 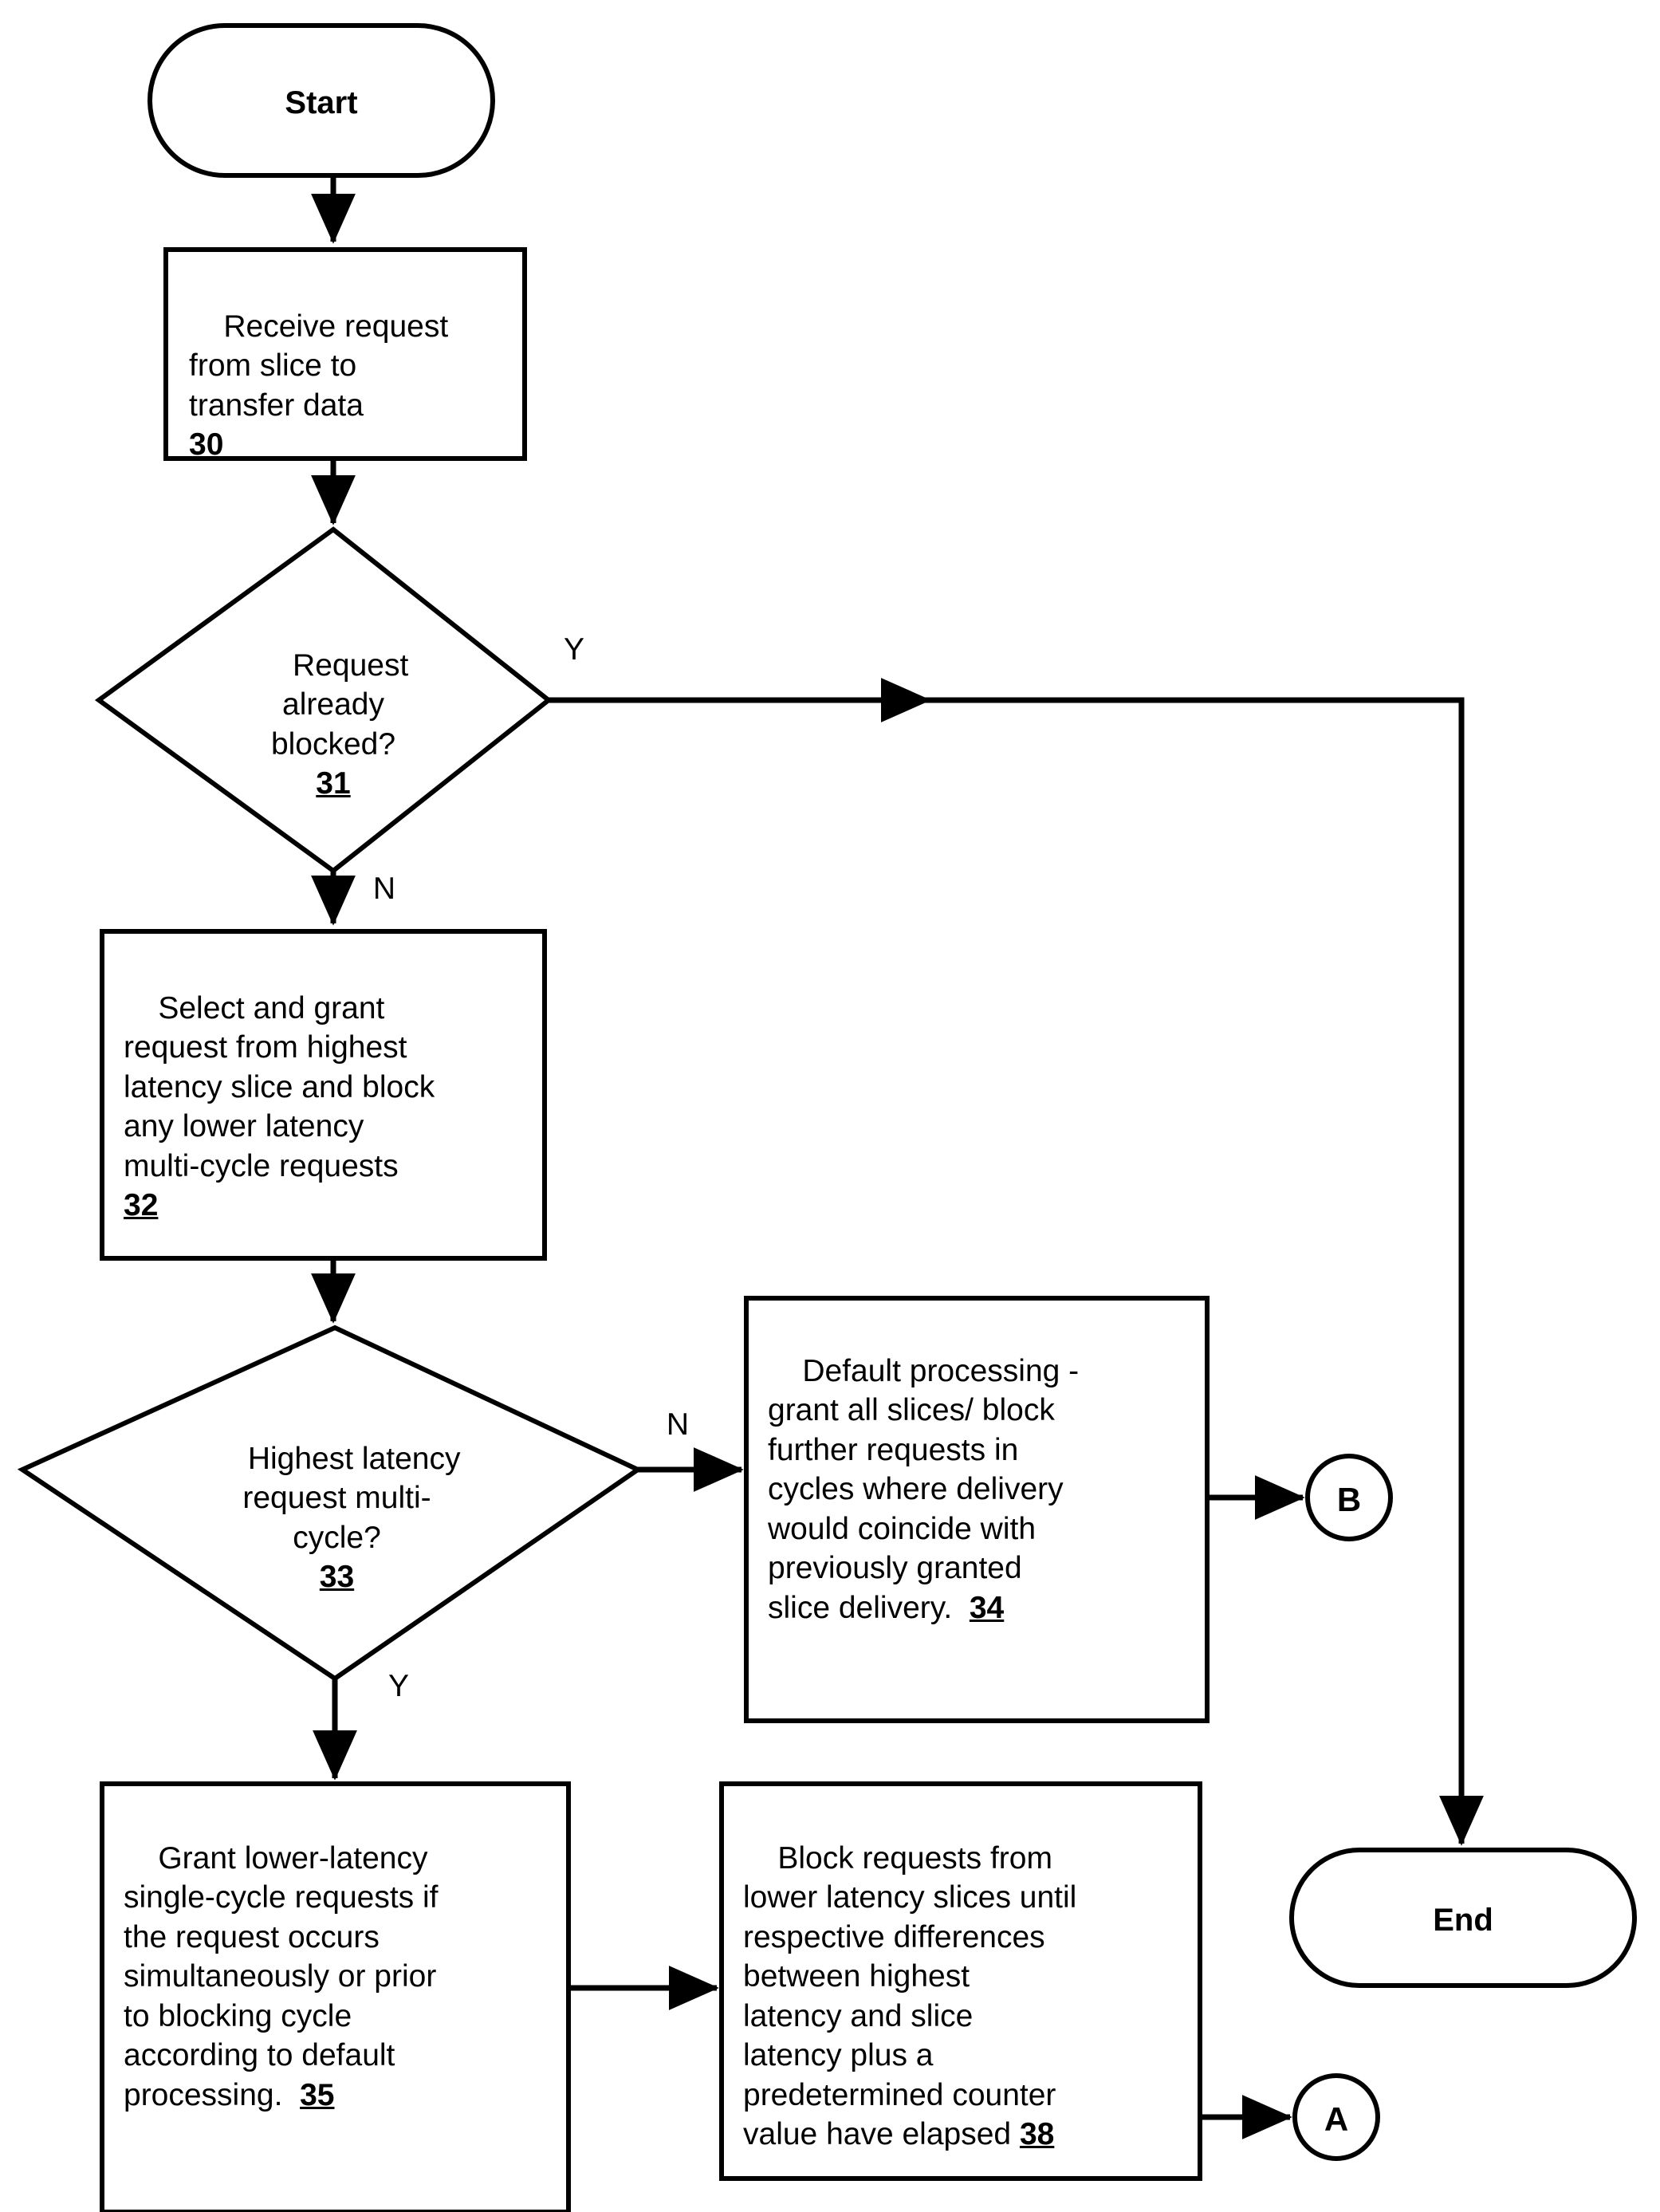 I want to click on highest-latency-text: Highest latency request multi- cycle? 33, so click(x=336, y=1517).